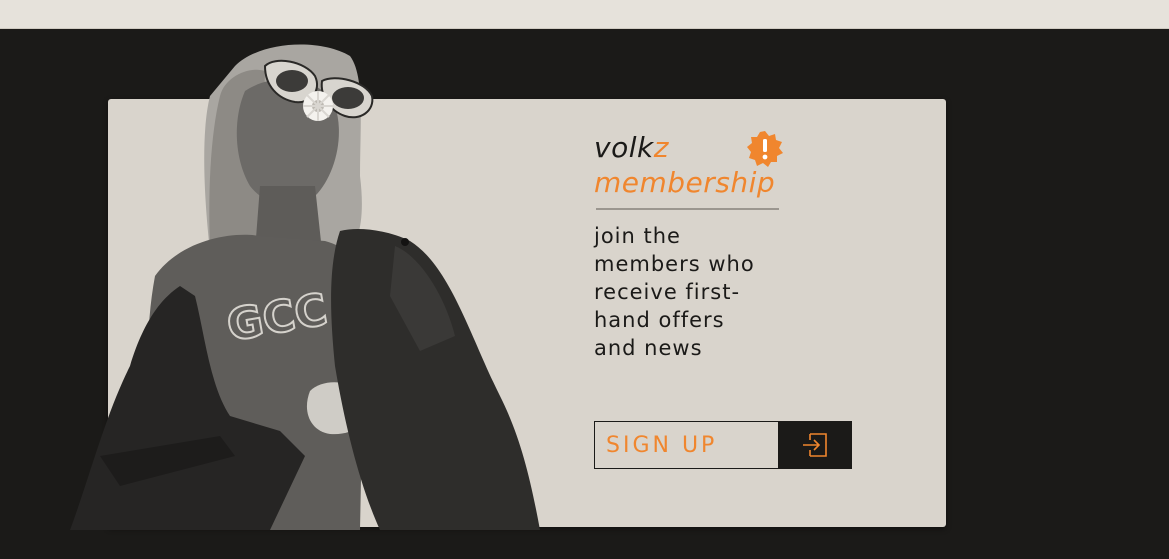 The height and width of the screenshot is (559, 1169). What do you see at coordinates (659, 320) in the screenshot?
I see `tagline-line: hand offers` at bounding box center [659, 320].